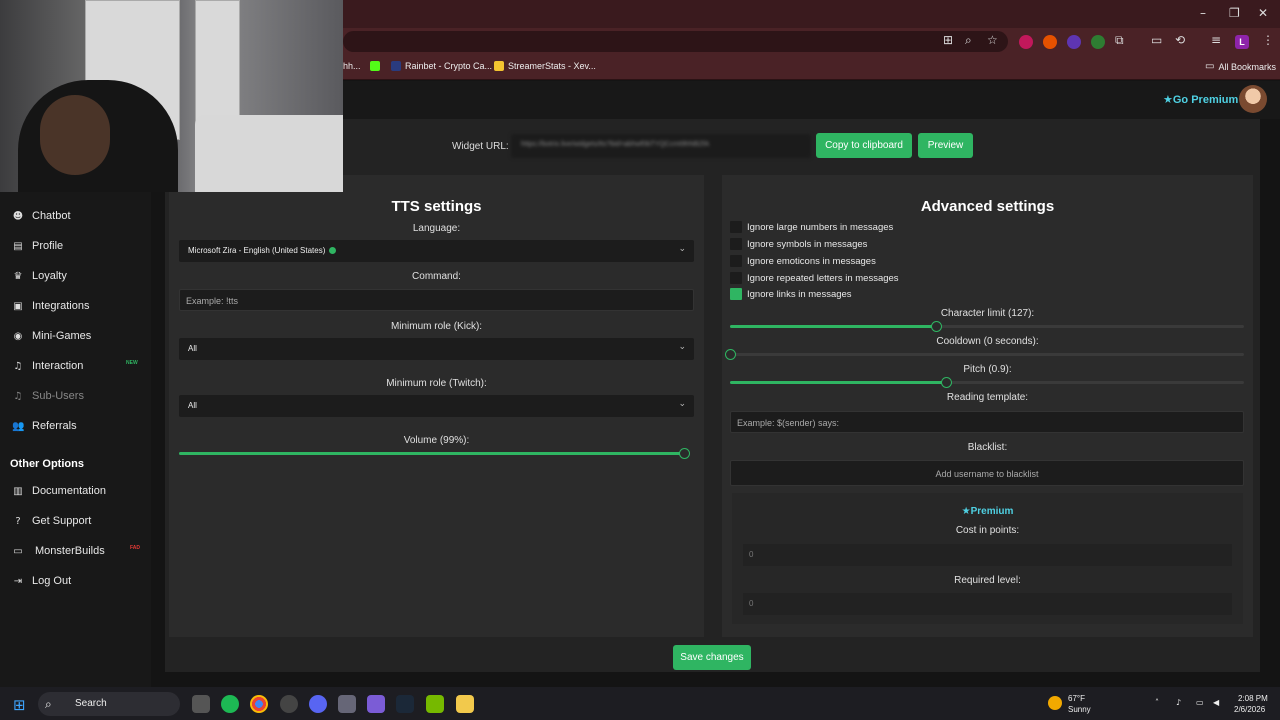  Describe the element at coordinates (968, 40) in the screenshot. I see `zoom-icon: ⌕` at that location.